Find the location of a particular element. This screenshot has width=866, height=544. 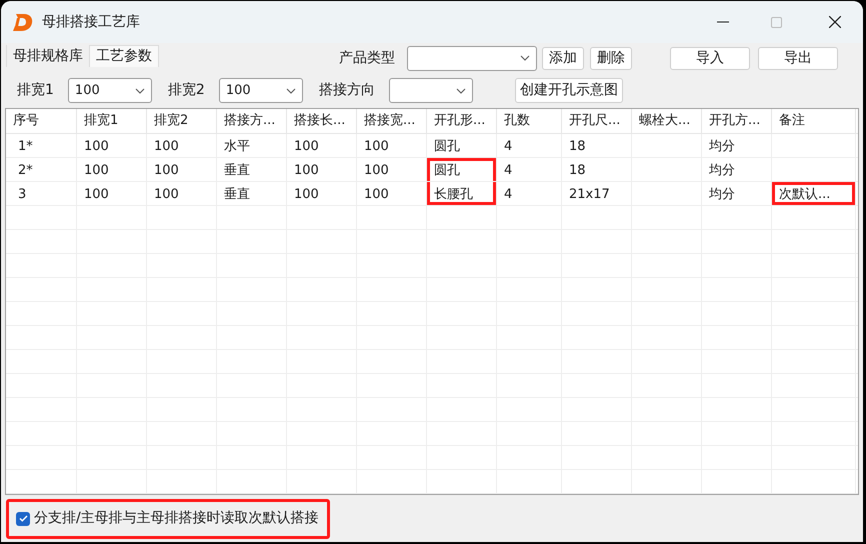

minimize-icon is located at coordinates (723, 22).